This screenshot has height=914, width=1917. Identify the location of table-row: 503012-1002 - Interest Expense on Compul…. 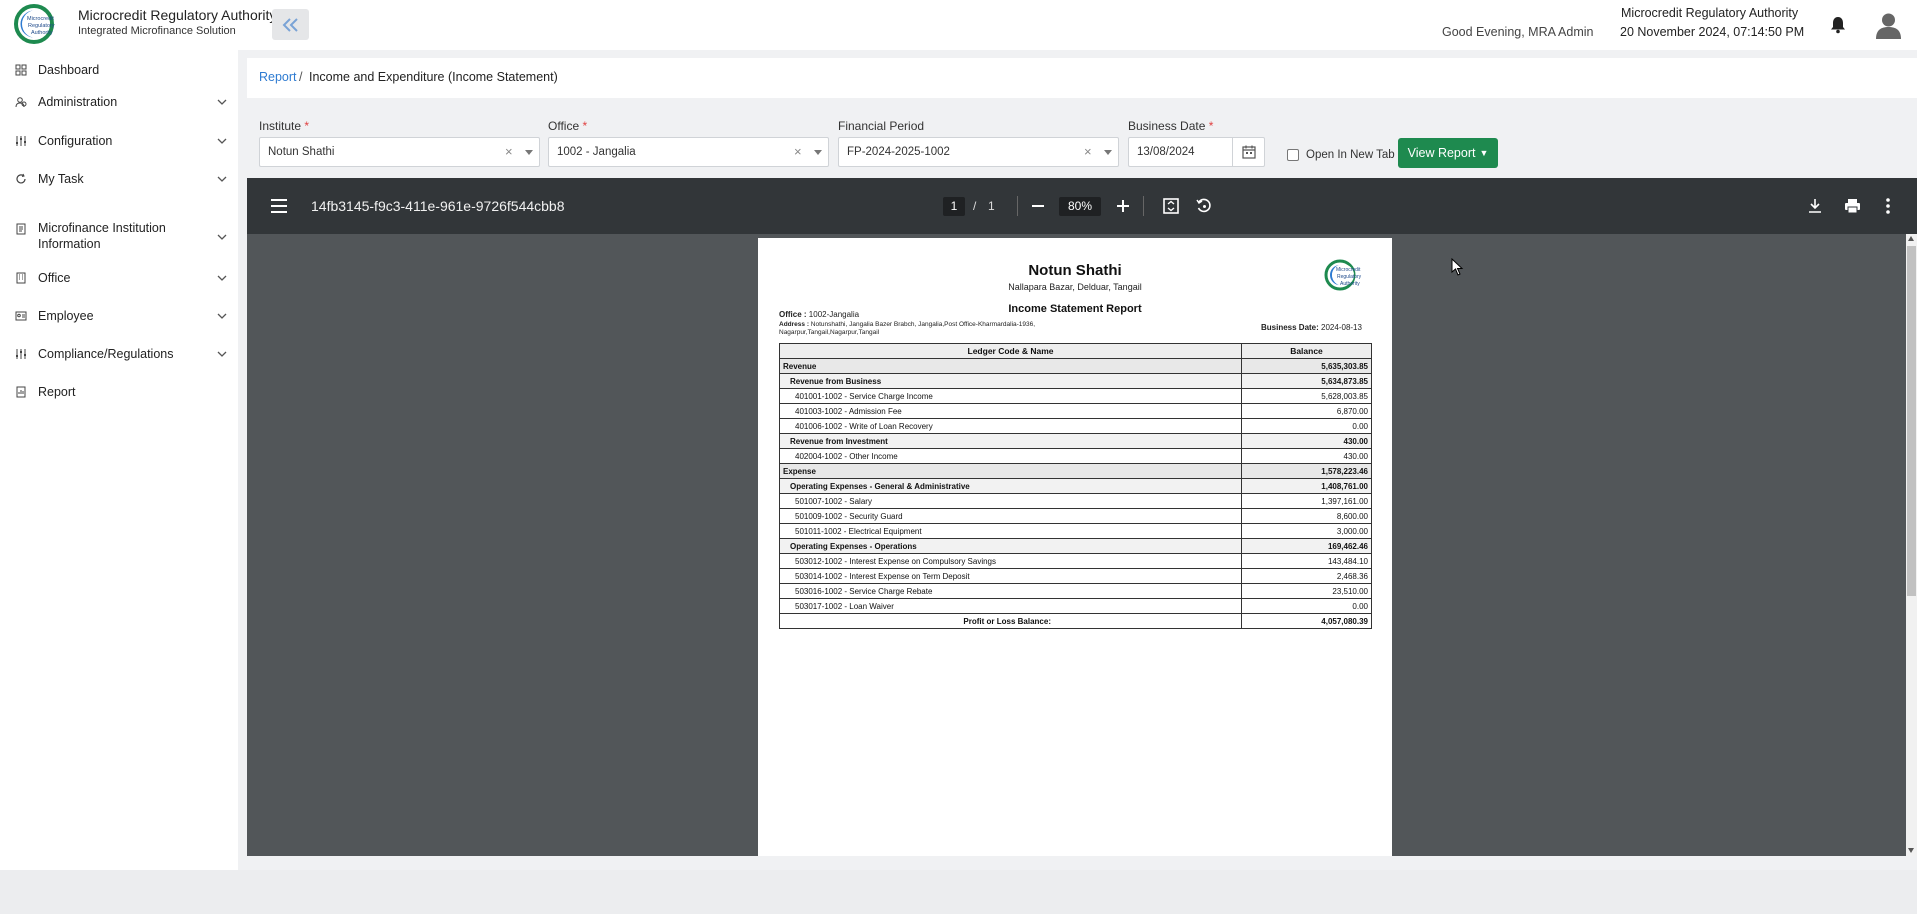
(1075, 561).